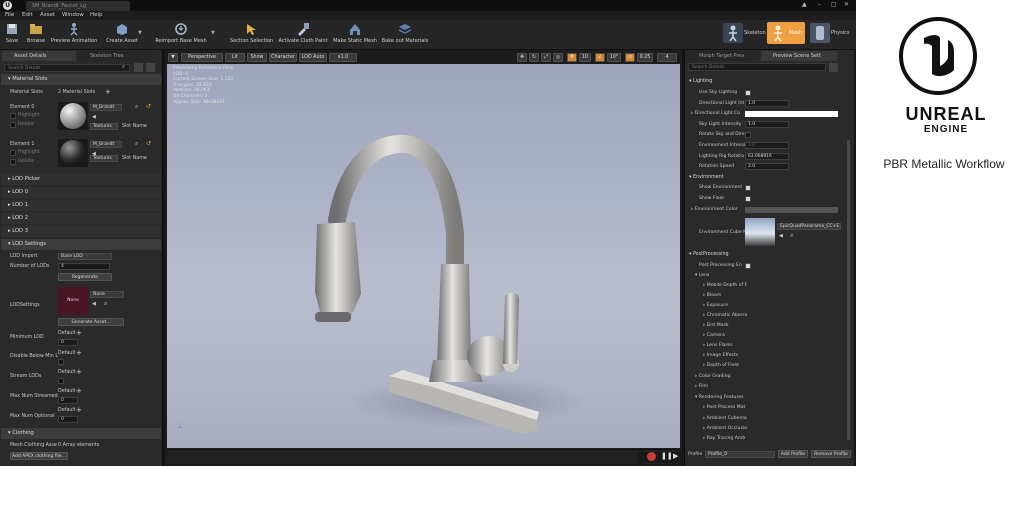 This screenshot has height=512, width=1024. Describe the element at coordinates (85, 277) in the screenshot. I see `regenerate-button: Regenerate` at that location.